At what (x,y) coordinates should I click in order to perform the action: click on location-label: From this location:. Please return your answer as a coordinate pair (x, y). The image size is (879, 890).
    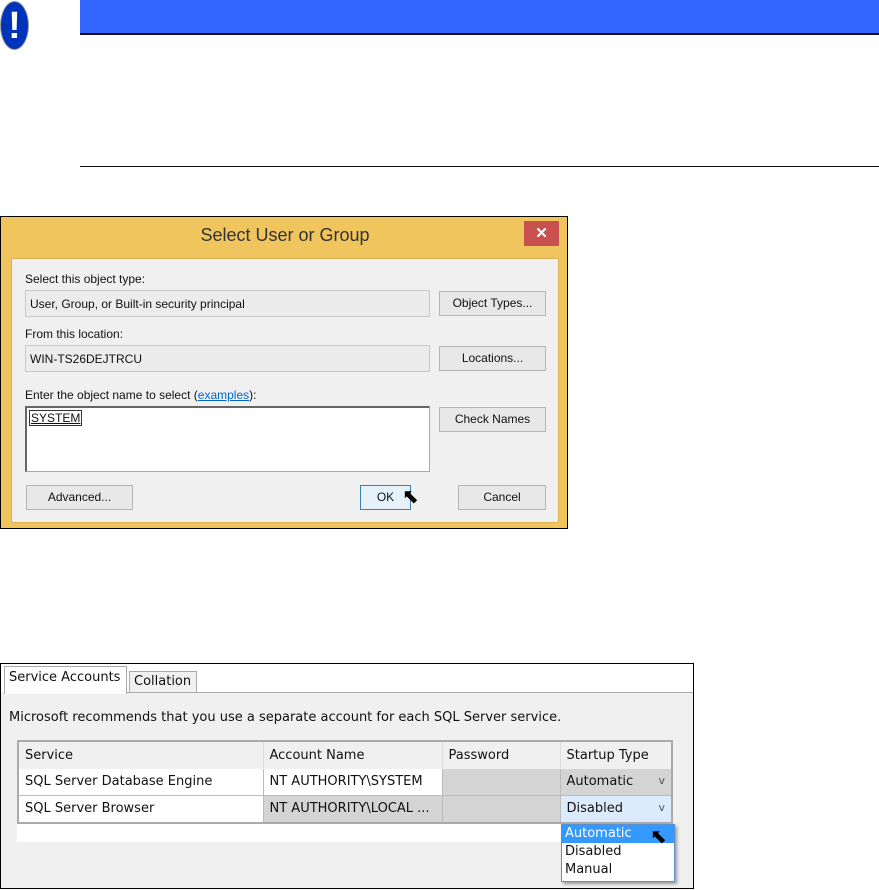
    Looking at the image, I should click on (74, 334).